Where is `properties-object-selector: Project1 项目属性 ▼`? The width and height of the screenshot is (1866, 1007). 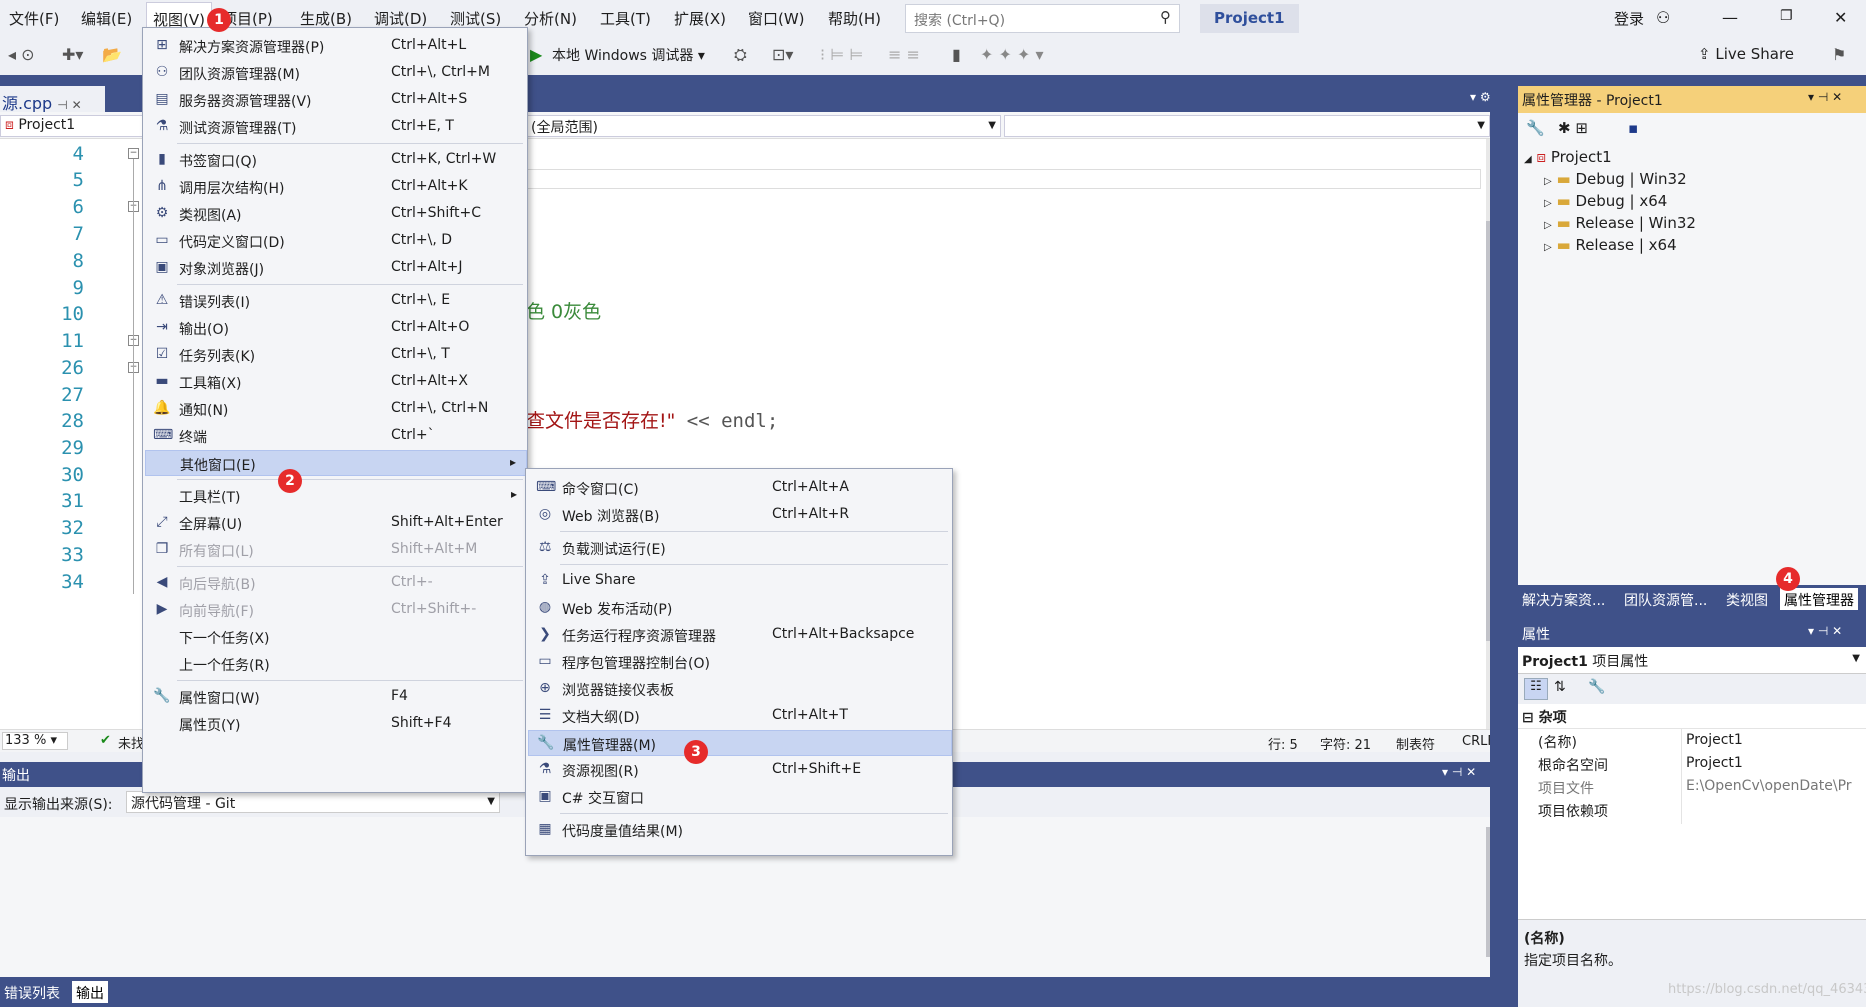 properties-object-selector: Project1 项目属性 ▼ is located at coordinates (1692, 660).